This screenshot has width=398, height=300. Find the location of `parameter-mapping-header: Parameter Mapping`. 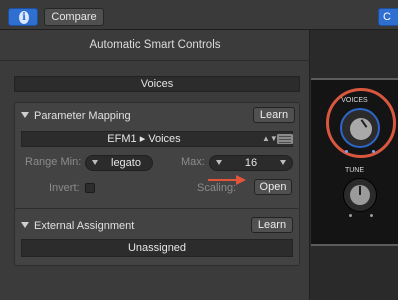

parameter-mapping-header: Parameter Mapping is located at coordinates (76, 116).